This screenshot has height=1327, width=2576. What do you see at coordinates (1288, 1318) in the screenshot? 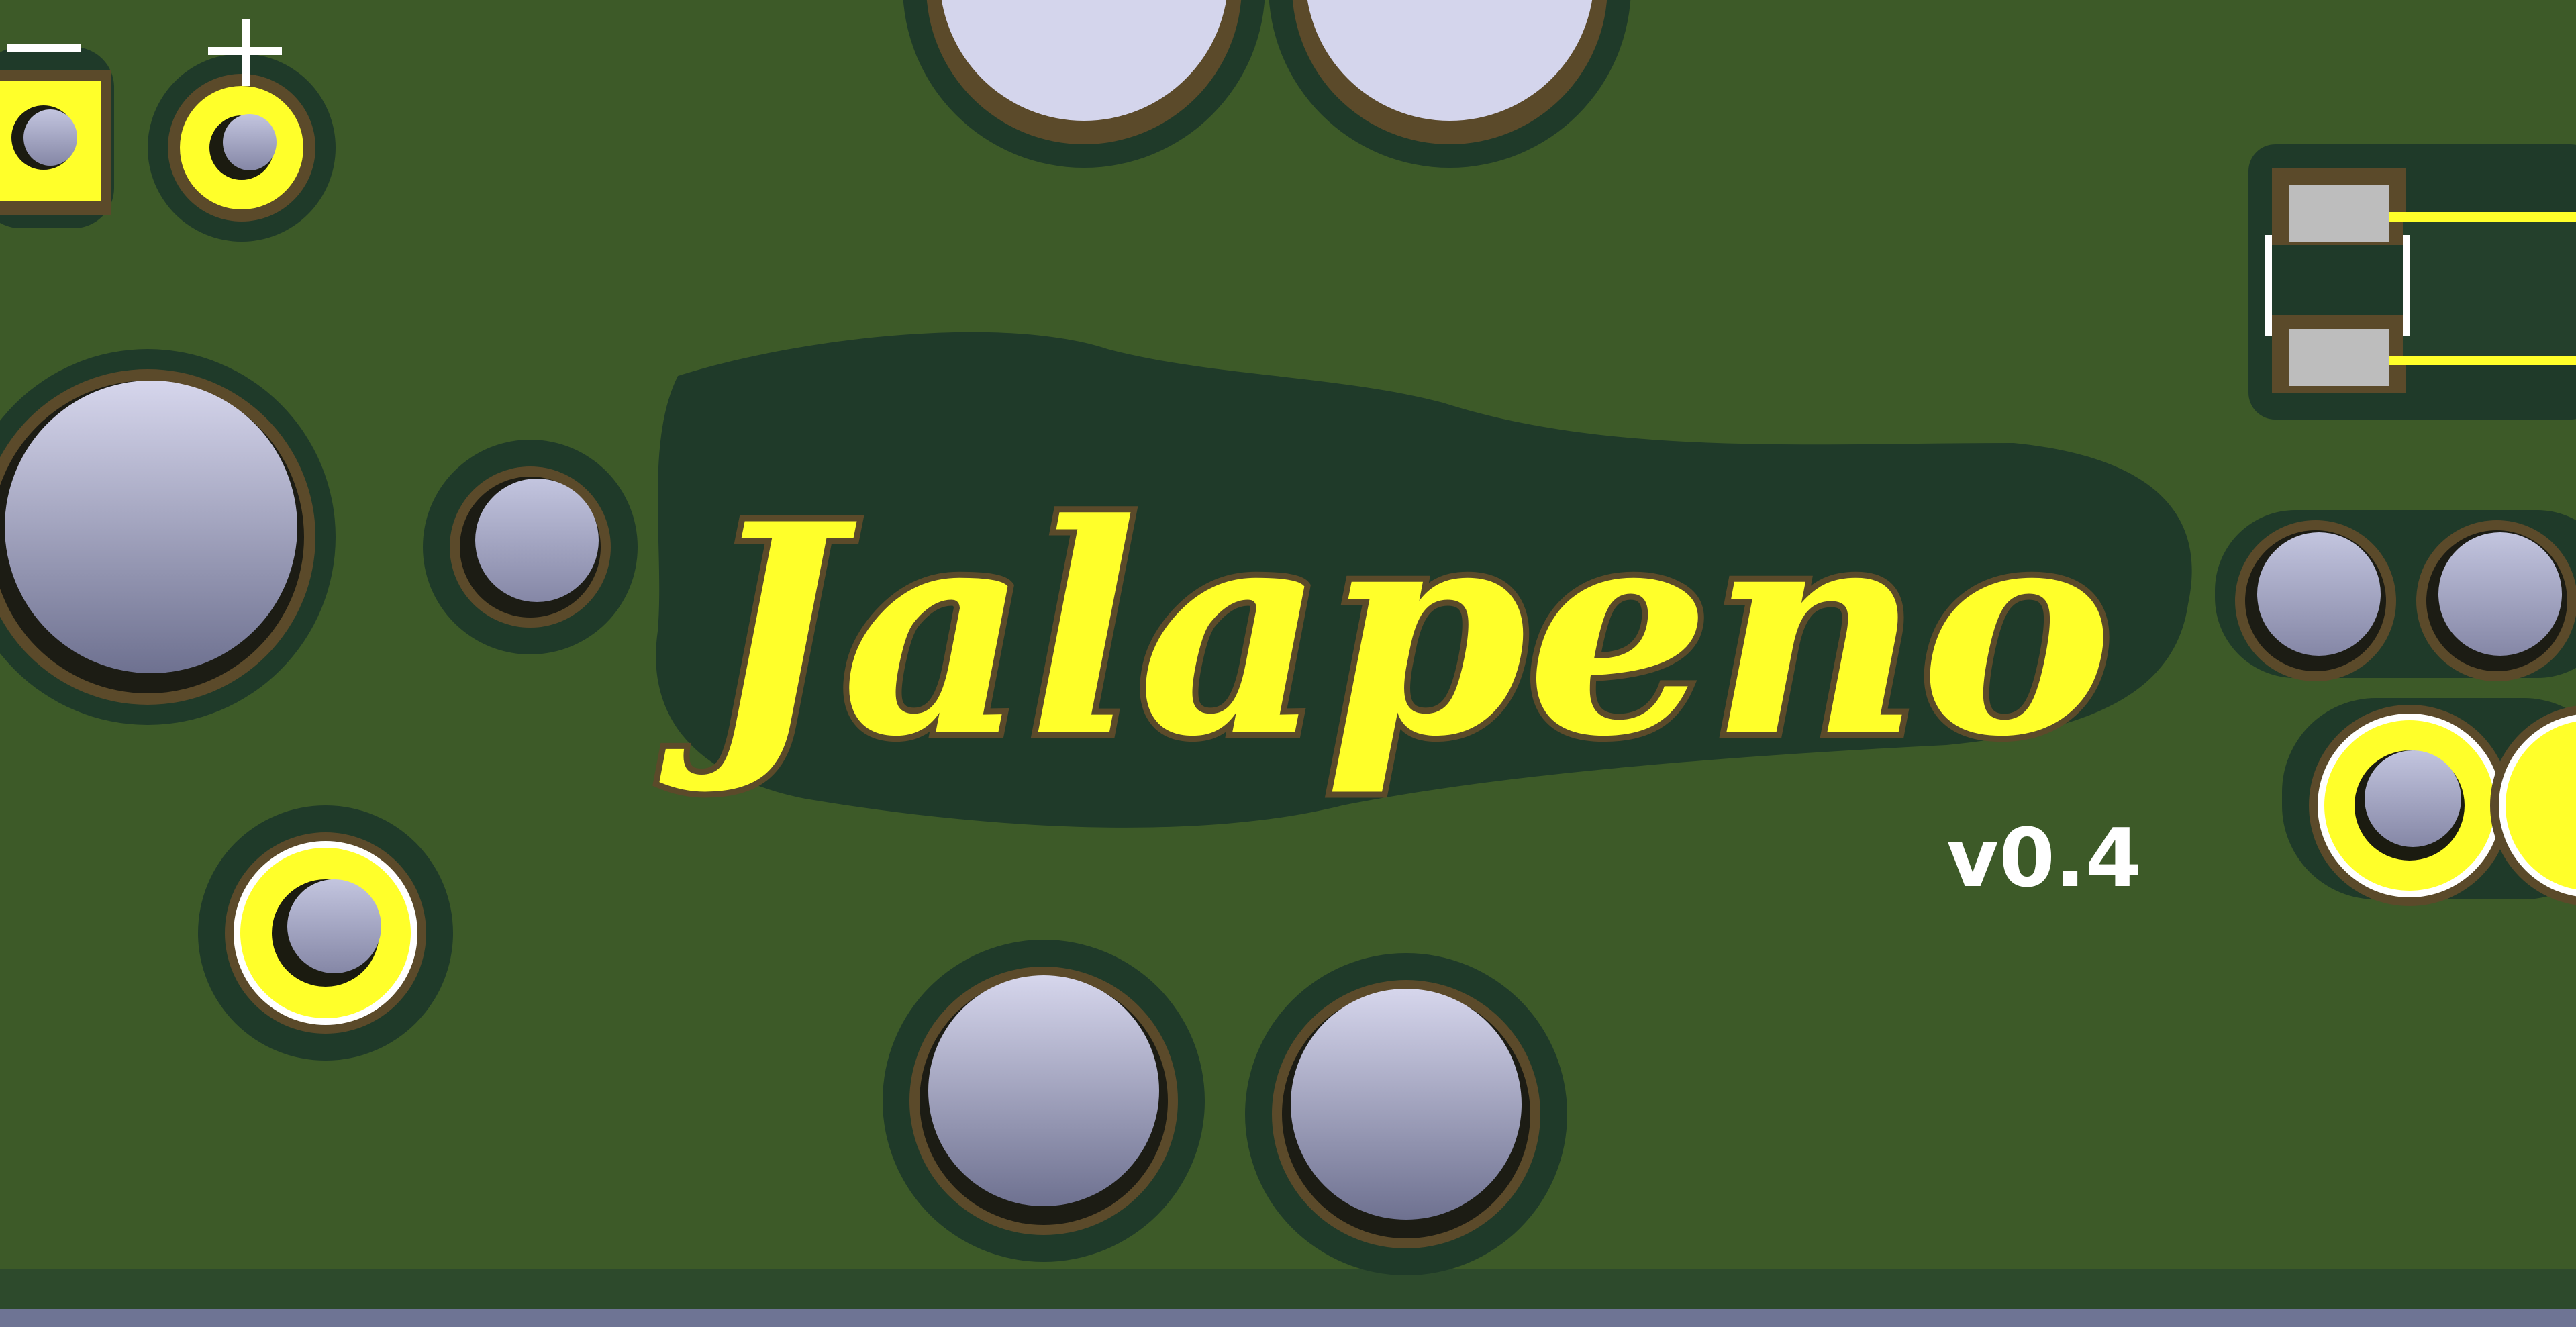
I see `board-edge-shadow` at bounding box center [1288, 1318].